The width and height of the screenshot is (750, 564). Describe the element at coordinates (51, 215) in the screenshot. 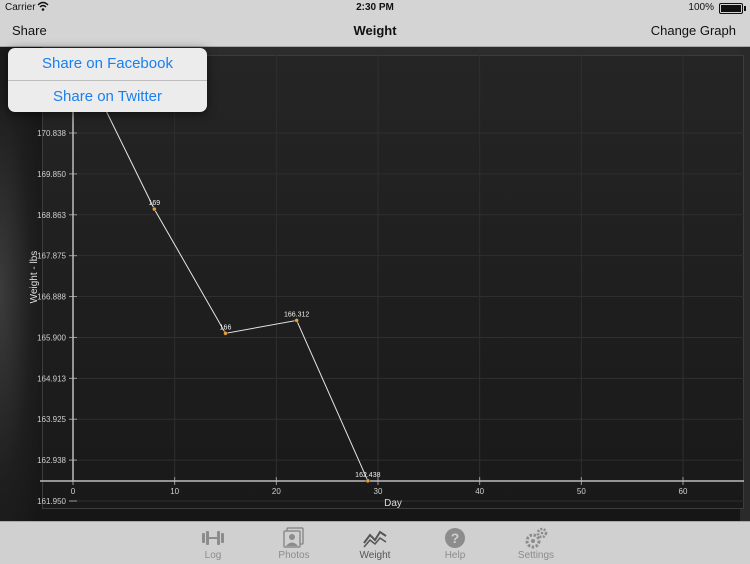

I see `y-tick-label: 168.863` at that location.